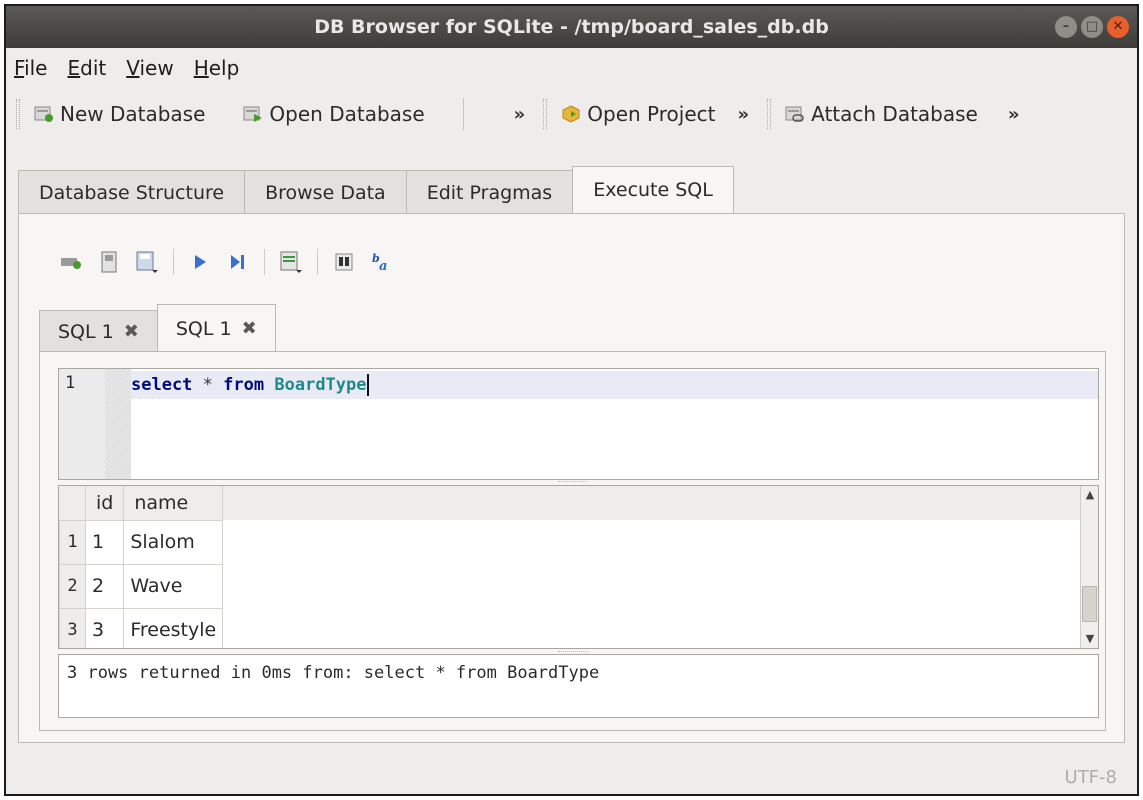 Image resolution: width=1143 pixels, height=800 pixels. What do you see at coordinates (147, 262) in the screenshot?
I see `save-sql-file-icon` at bounding box center [147, 262].